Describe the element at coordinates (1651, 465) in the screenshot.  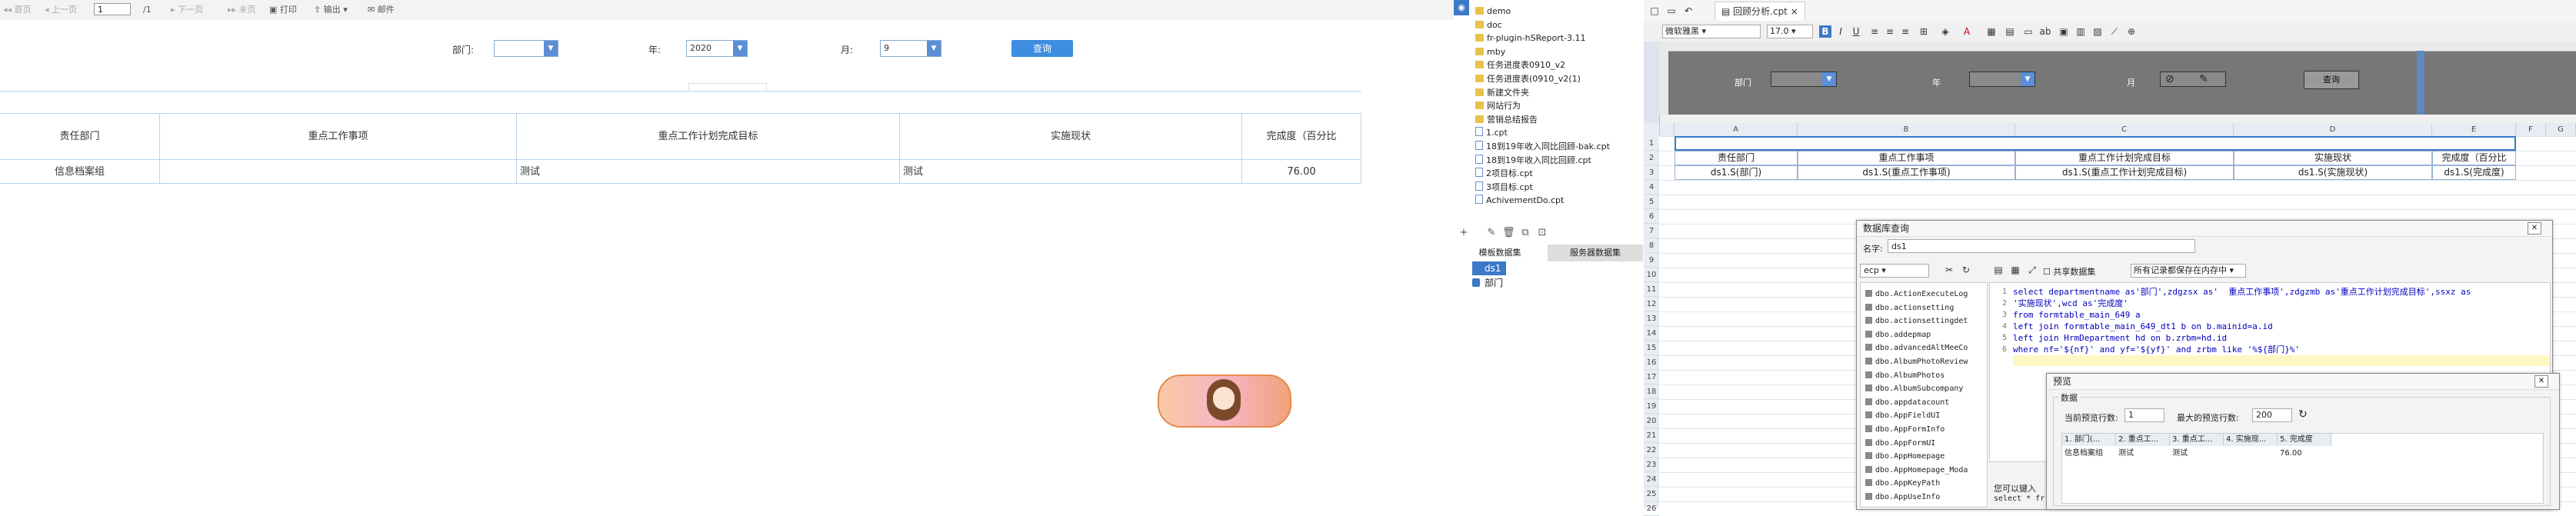
I see `row-header-cell: 23` at that location.